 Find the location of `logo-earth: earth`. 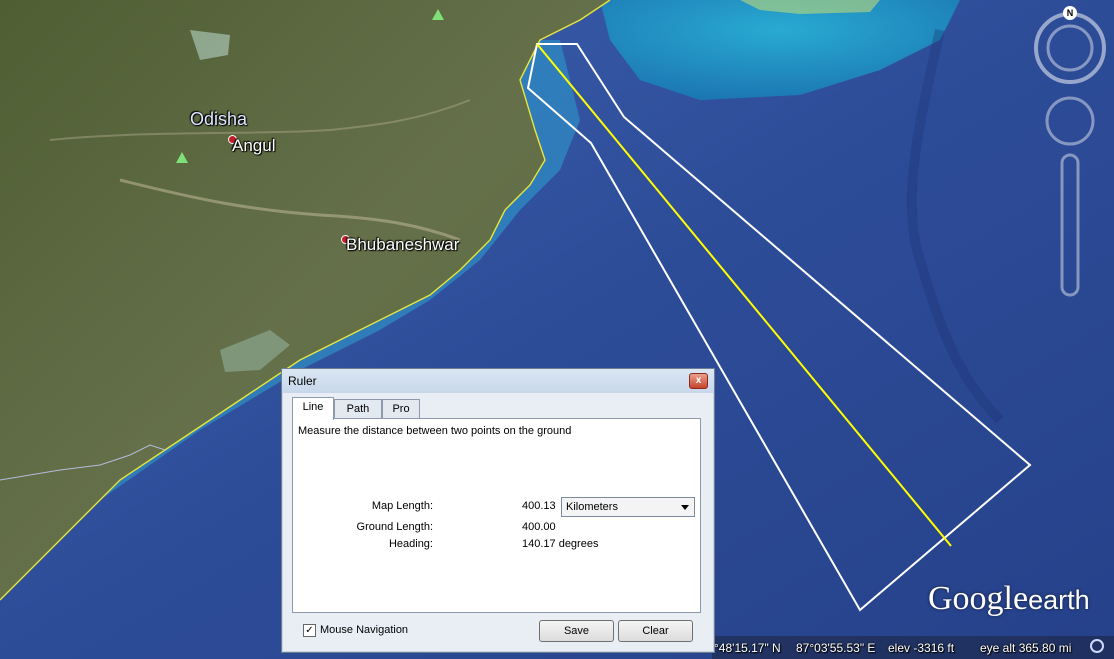

logo-earth: earth is located at coordinates (1059, 600).